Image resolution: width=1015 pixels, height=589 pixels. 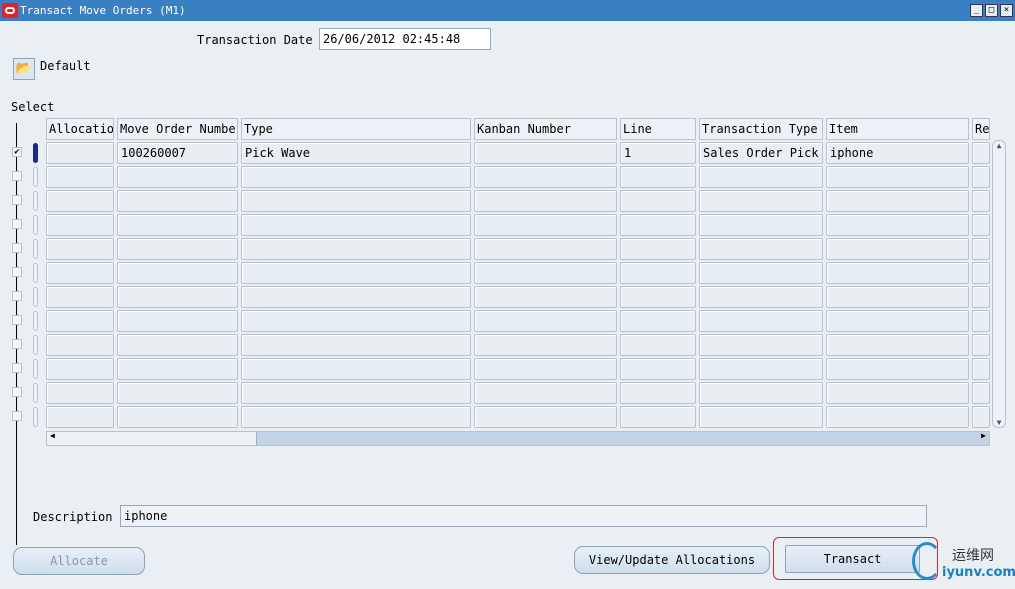 I want to click on column-header: Transaction Type, so click(x=761, y=129).